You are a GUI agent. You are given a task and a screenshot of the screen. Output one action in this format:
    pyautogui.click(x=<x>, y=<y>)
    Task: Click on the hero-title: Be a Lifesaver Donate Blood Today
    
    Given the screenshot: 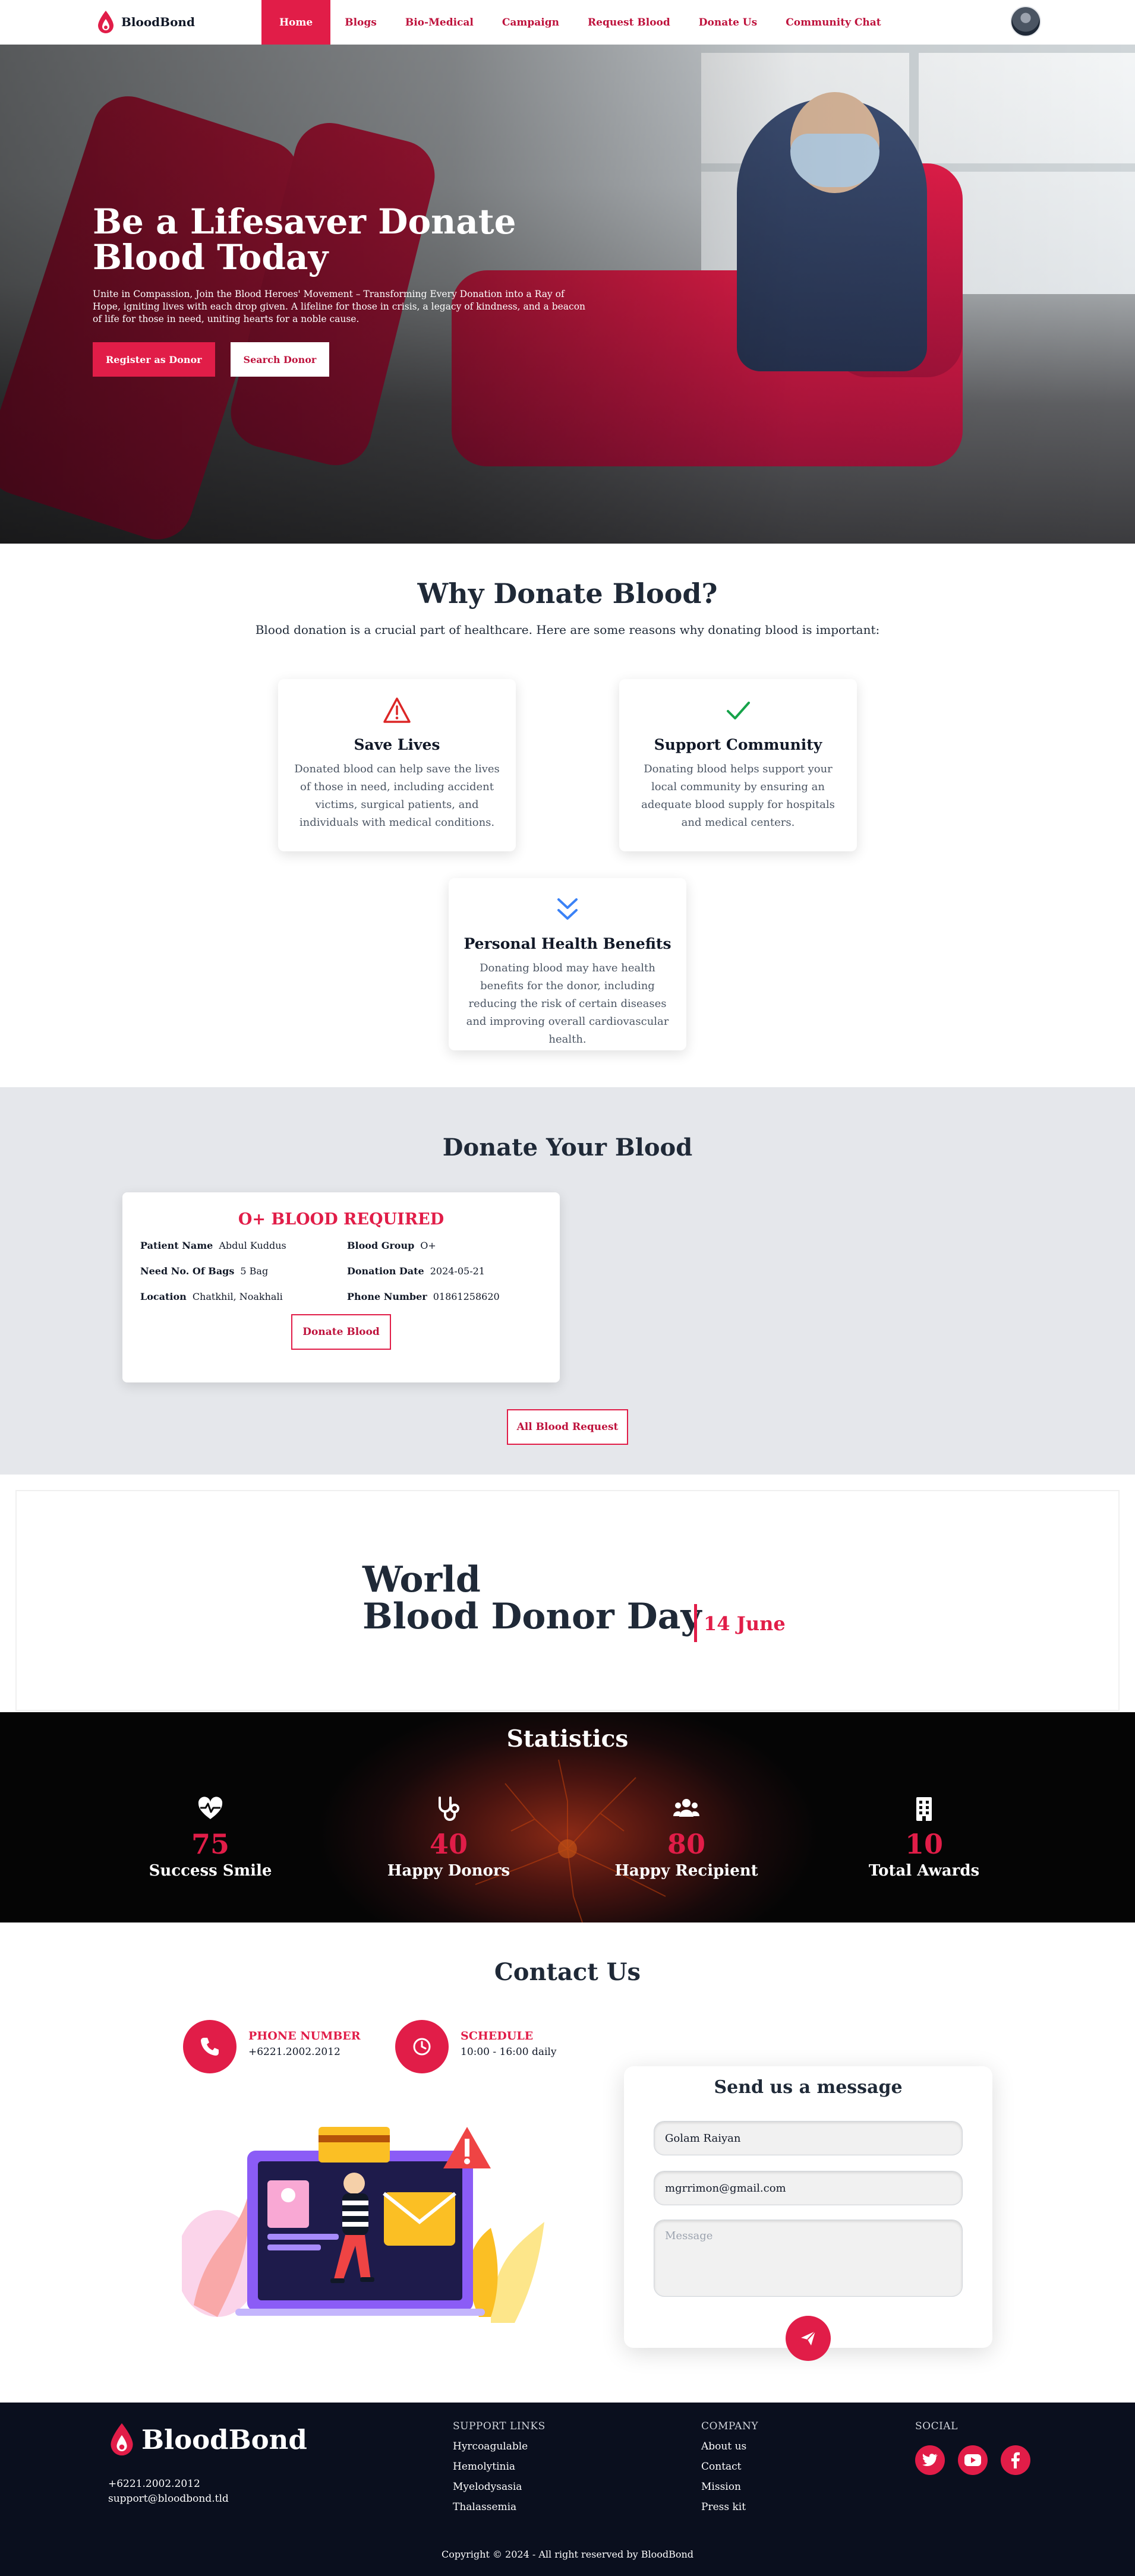 What is the action you would take?
    pyautogui.click(x=342, y=239)
    